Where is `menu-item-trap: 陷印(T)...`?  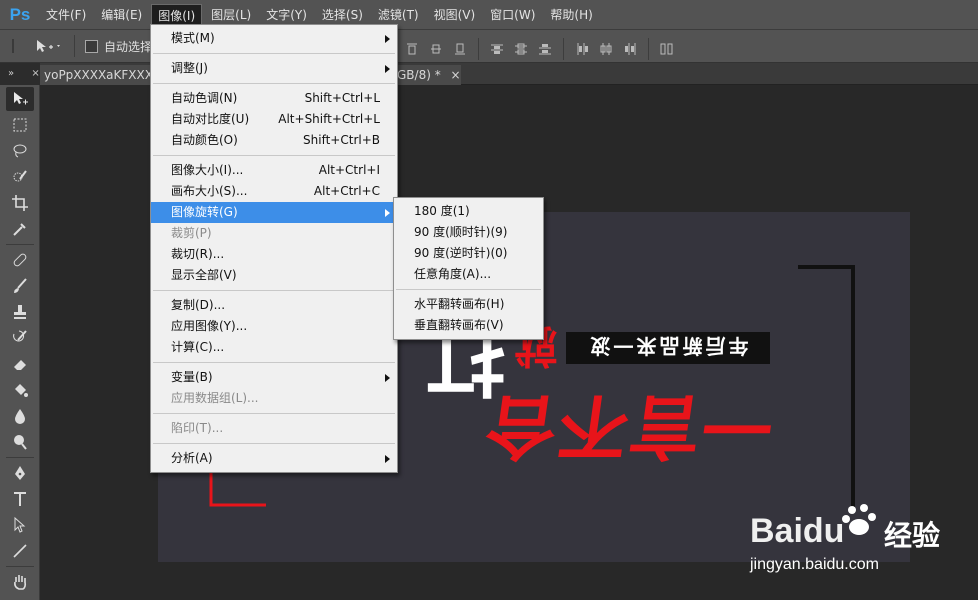
menu-item-trap: 陷印(T)... is located at coordinates (197, 428).